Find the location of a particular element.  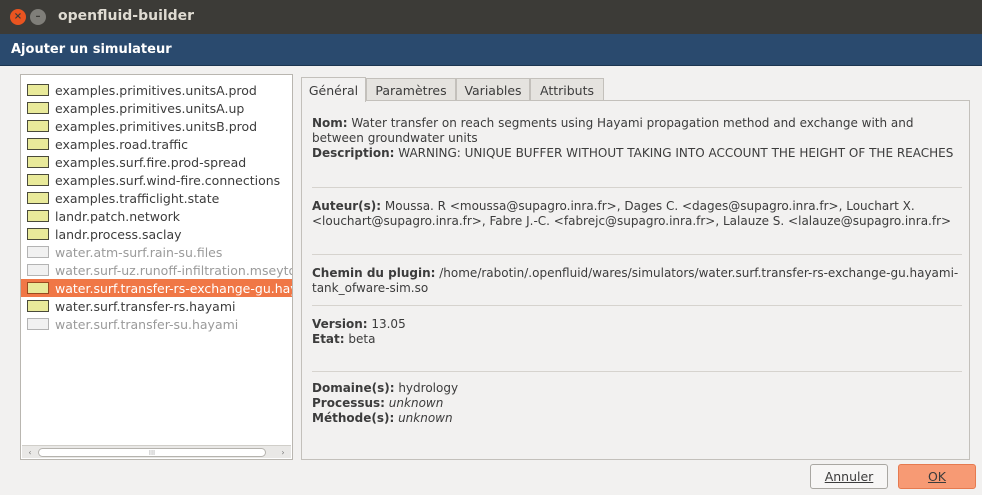

list-item: examples.surf.fire.prod-spread is located at coordinates (156, 162).